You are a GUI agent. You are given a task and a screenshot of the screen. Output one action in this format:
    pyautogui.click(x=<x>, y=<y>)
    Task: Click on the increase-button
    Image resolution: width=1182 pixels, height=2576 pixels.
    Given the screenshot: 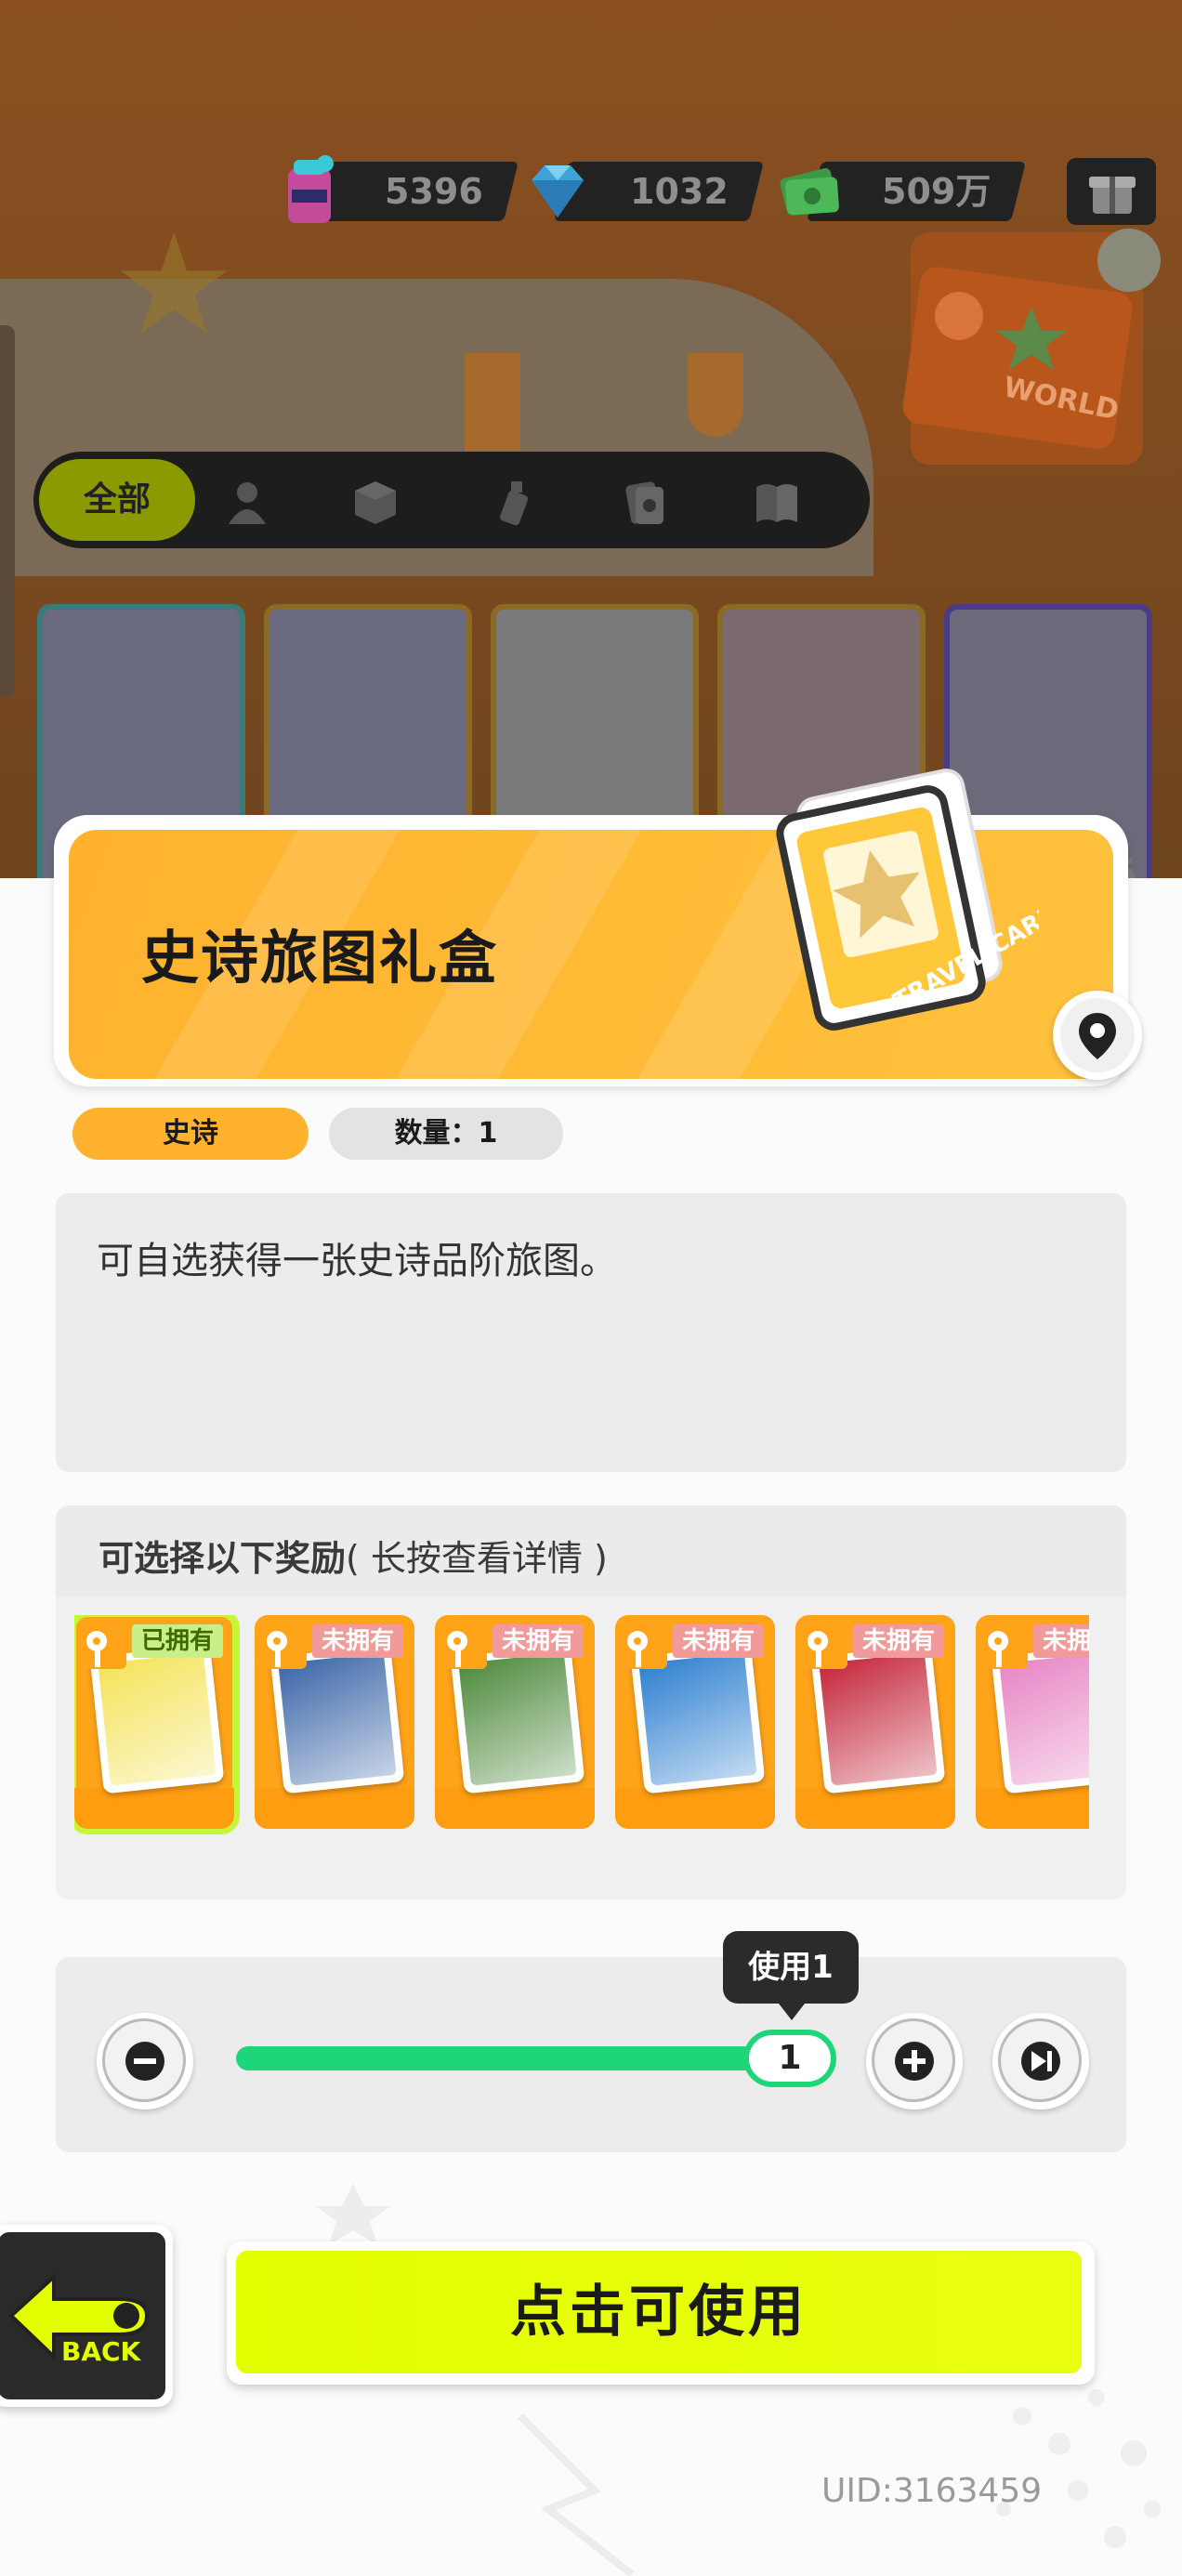 What is the action you would take?
    pyautogui.click(x=914, y=2061)
    